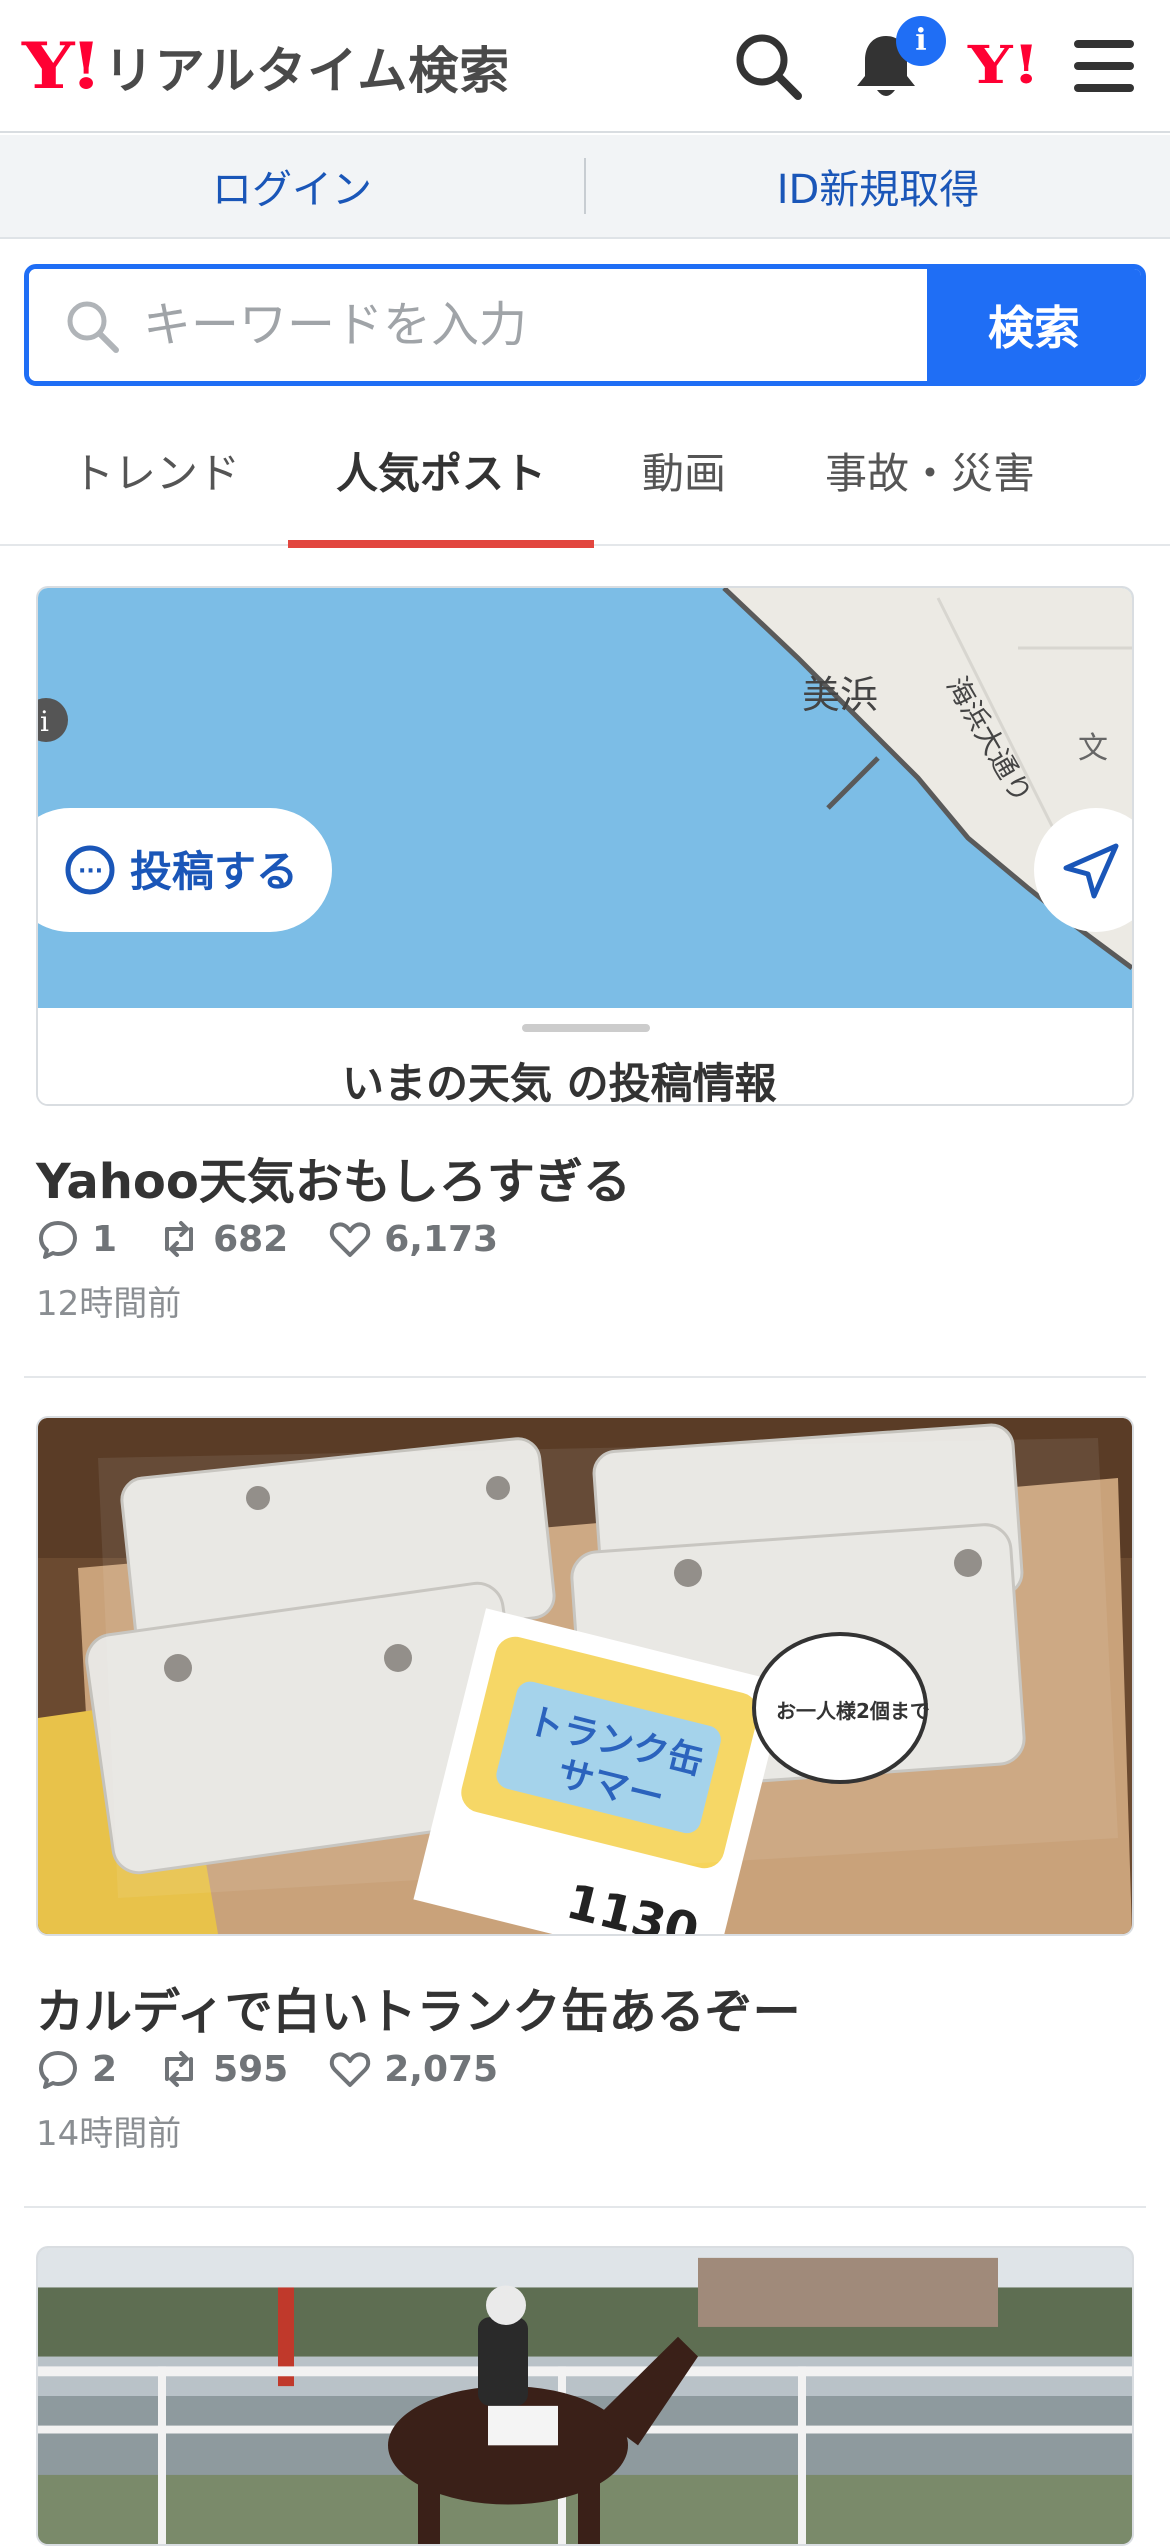 The height and width of the screenshot is (2546, 1170). Describe the element at coordinates (441, 479) in the screenshot. I see `tab-popular-posts: 人気ポスト` at that location.